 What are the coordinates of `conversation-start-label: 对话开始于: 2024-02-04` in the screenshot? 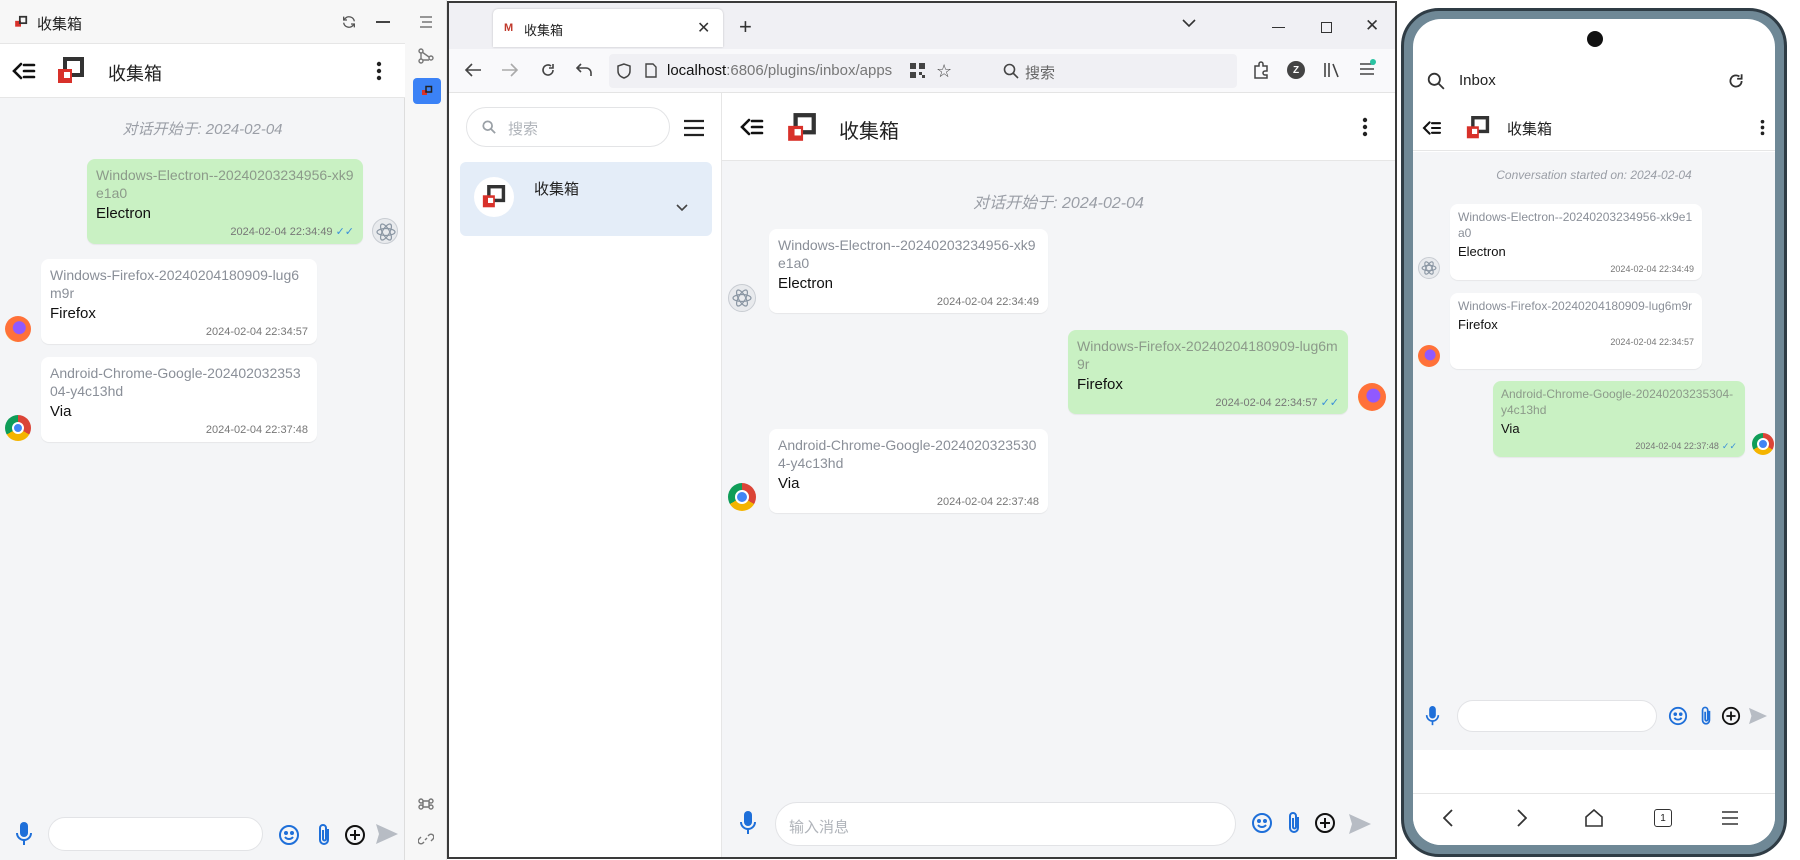 It's located at (202, 129).